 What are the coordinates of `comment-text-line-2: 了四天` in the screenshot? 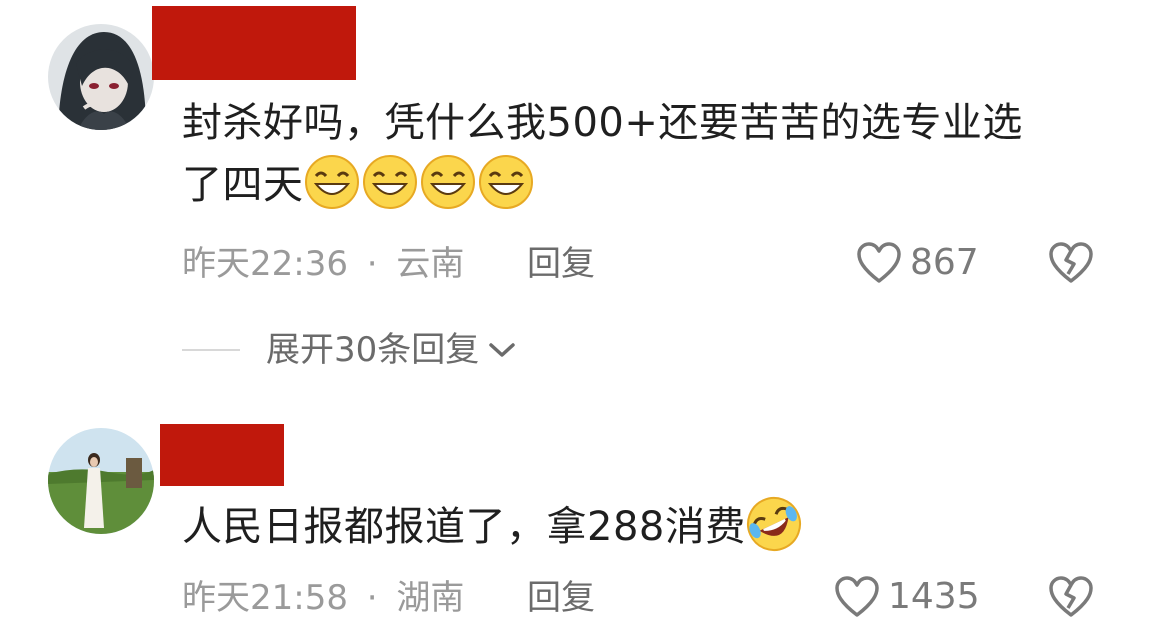 It's located at (647, 185).